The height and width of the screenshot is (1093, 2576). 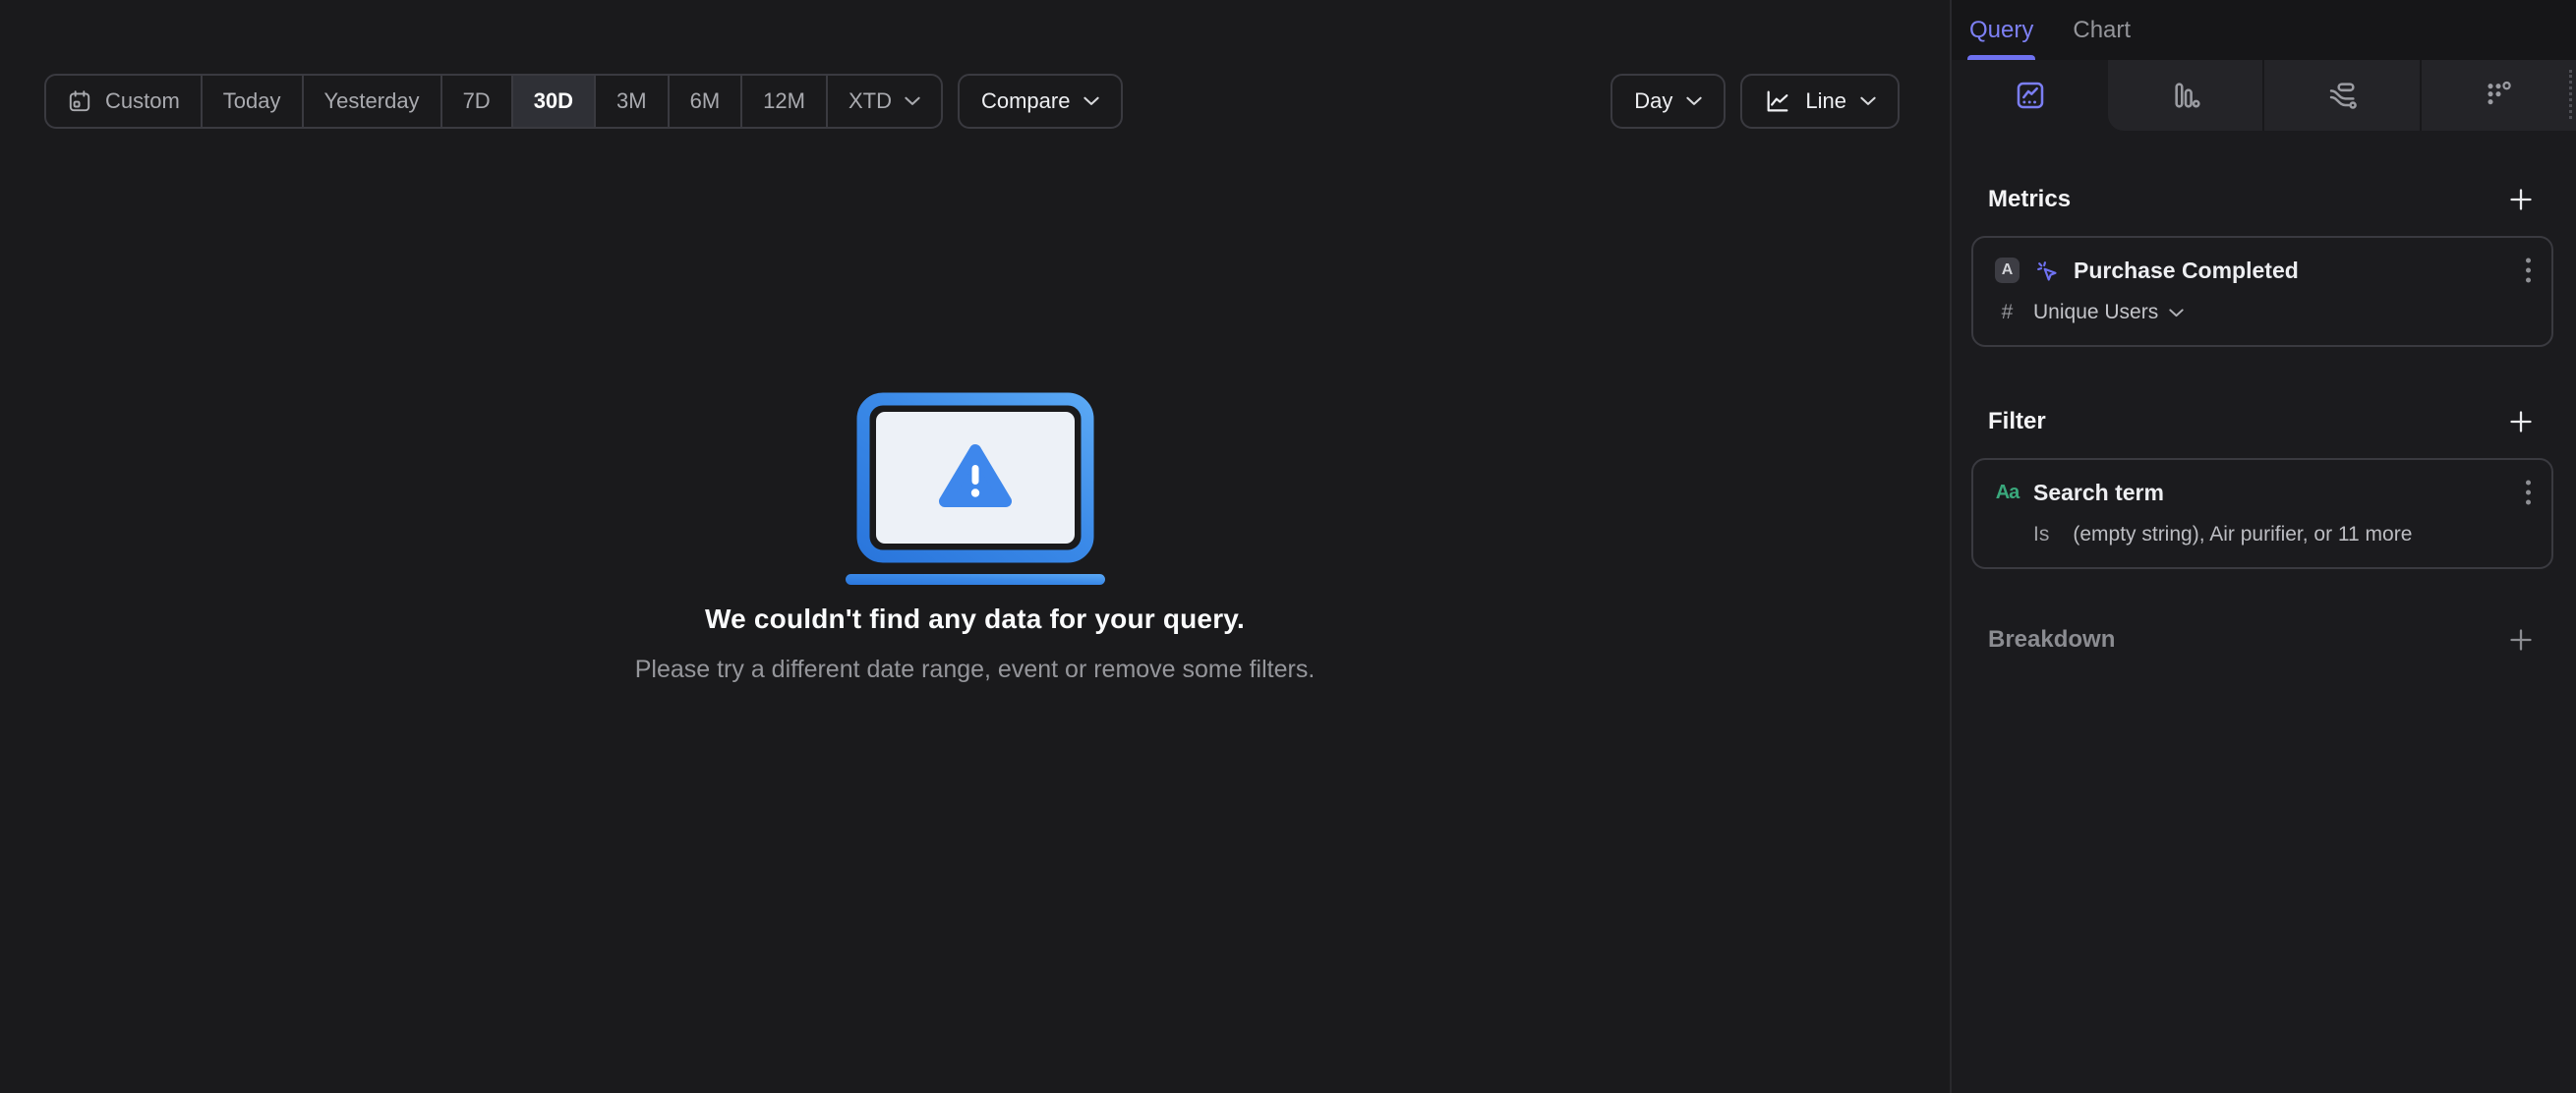 What do you see at coordinates (1777, 101) in the screenshot?
I see `line-chart-icon` at bounding box center [1777, 101].